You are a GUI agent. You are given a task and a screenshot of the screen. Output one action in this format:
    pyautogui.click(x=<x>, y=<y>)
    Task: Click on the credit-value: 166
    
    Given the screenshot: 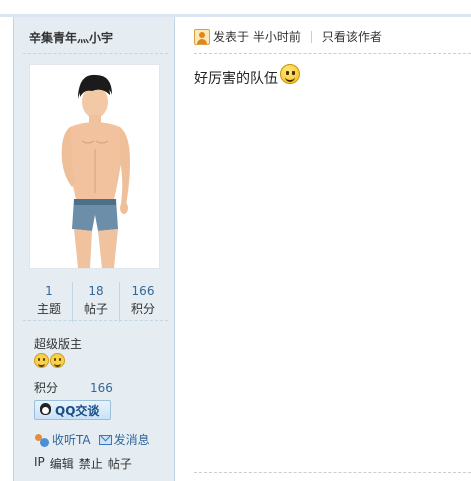 What is the action you would take?
    pyautogui.click(x=101, y=388)
    